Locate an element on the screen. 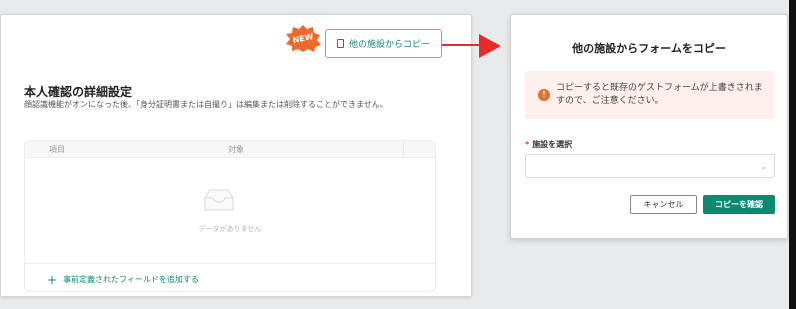 The image size is (796, 309). confirm-copy-button: コピーを確認 is located at coordinates (739, 204).